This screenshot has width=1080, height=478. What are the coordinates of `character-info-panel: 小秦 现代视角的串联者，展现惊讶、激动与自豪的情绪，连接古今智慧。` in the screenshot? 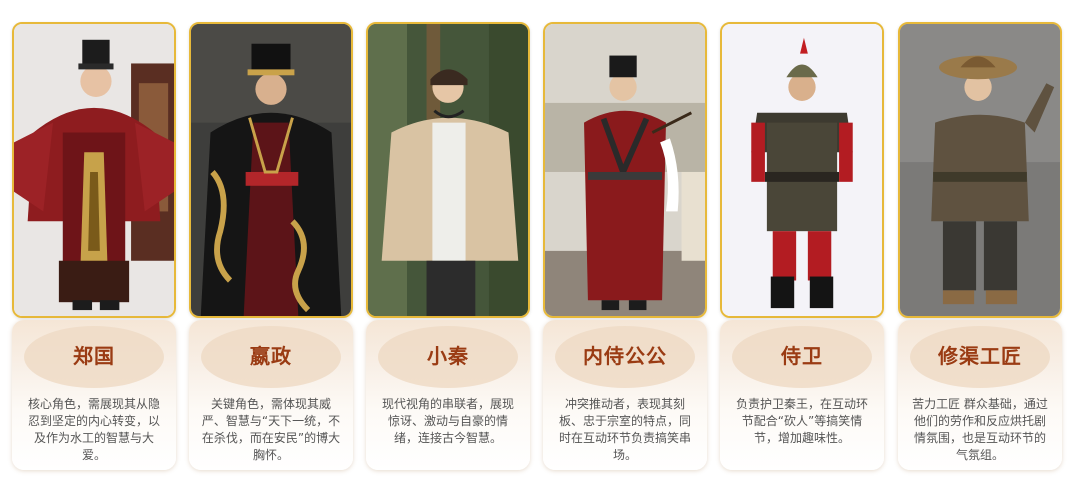 It's located at (448, 395).